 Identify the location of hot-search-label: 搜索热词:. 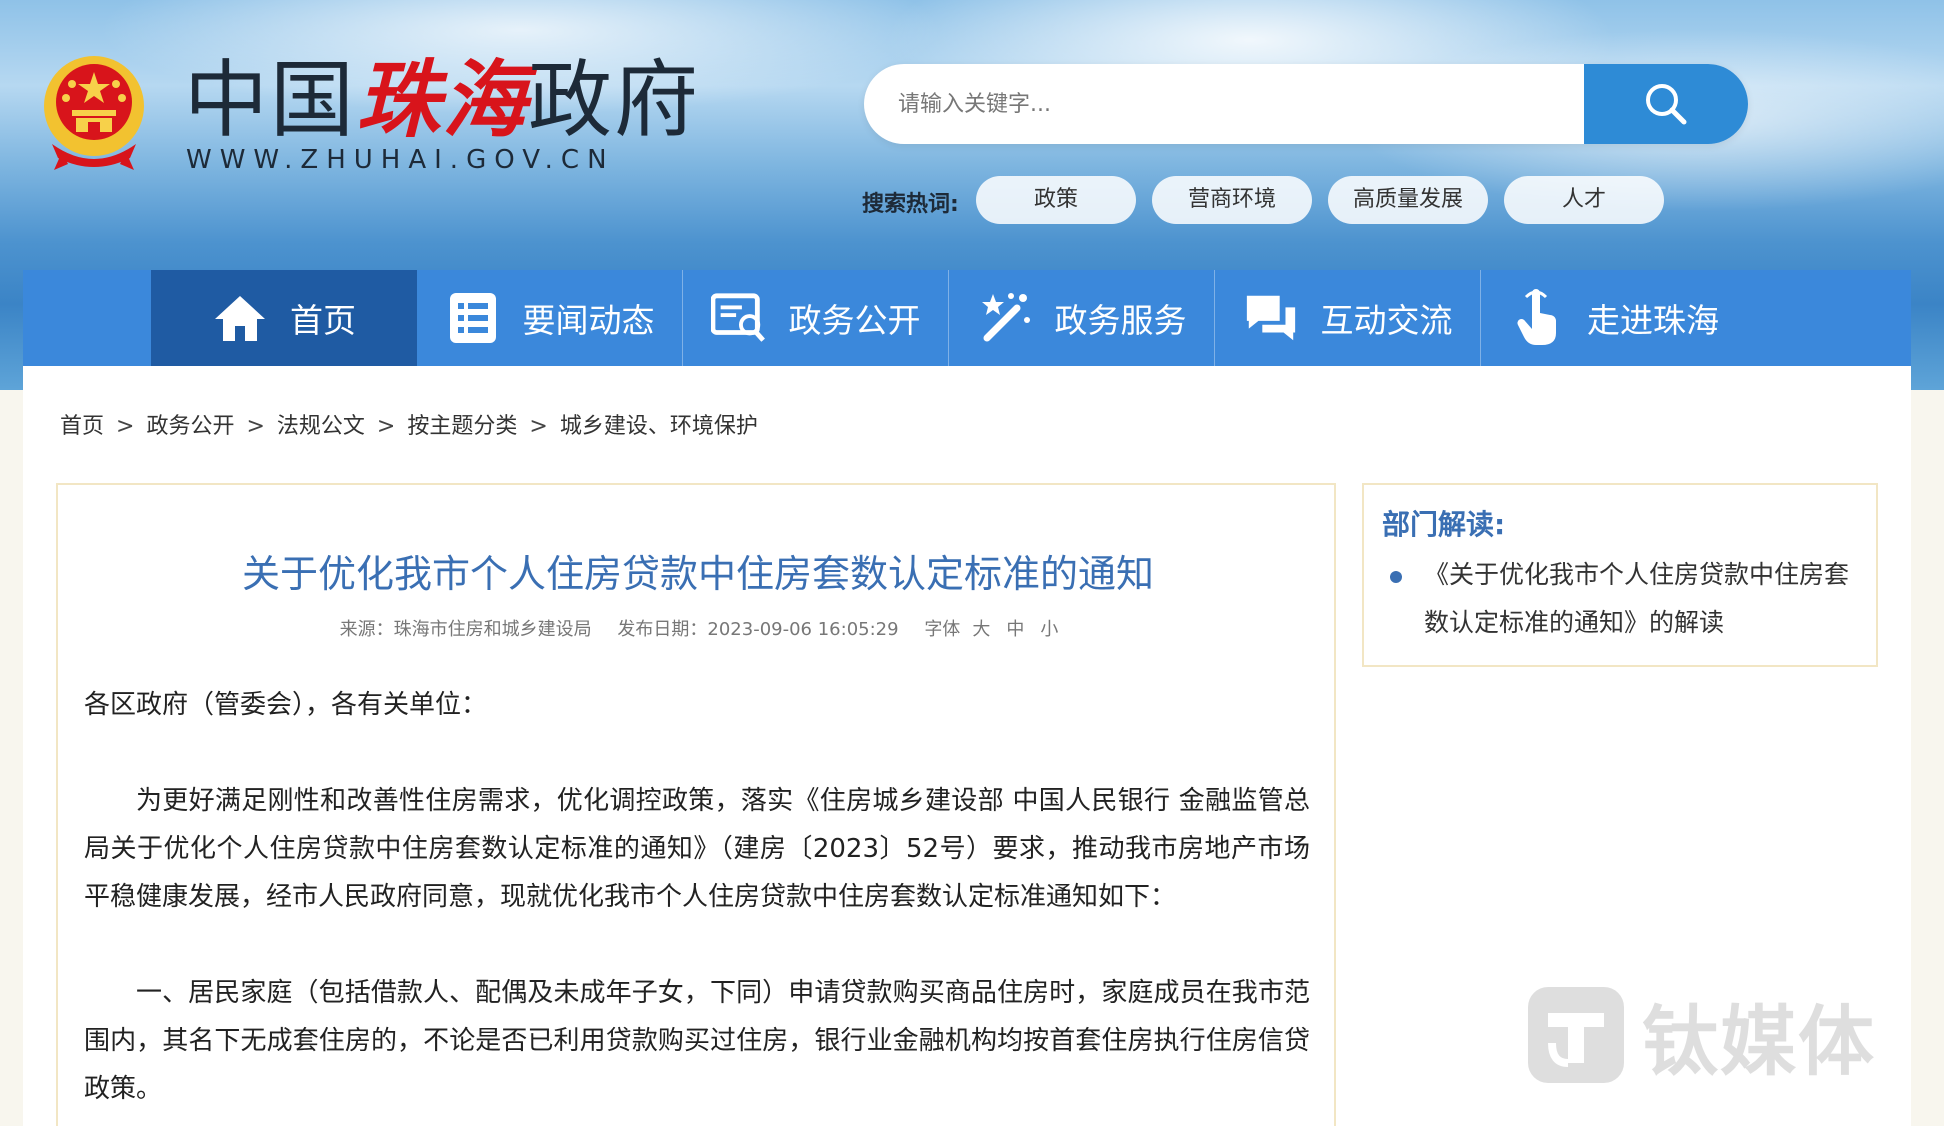
(910, 204).